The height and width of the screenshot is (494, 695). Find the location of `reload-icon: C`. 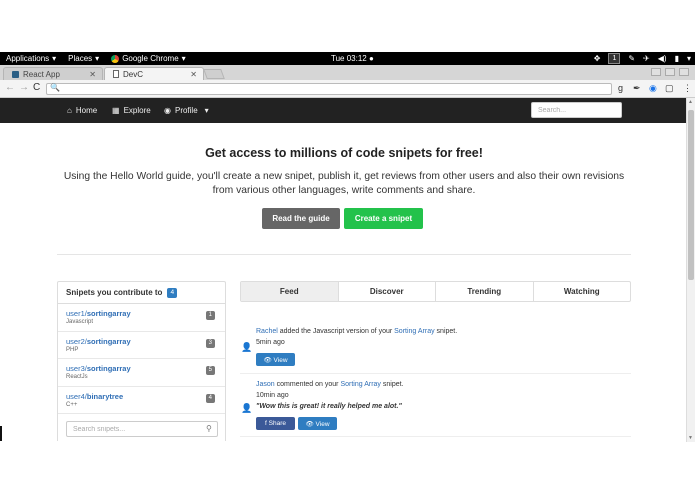

reload-icon: C is located at coordinates (36, 87).